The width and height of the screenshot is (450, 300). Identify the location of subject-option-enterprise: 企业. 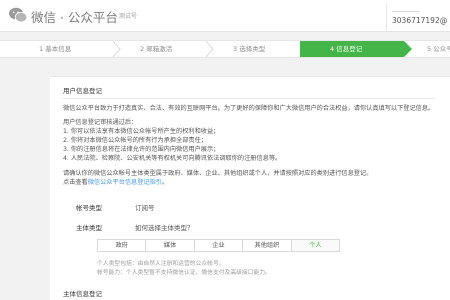
(219, 245).